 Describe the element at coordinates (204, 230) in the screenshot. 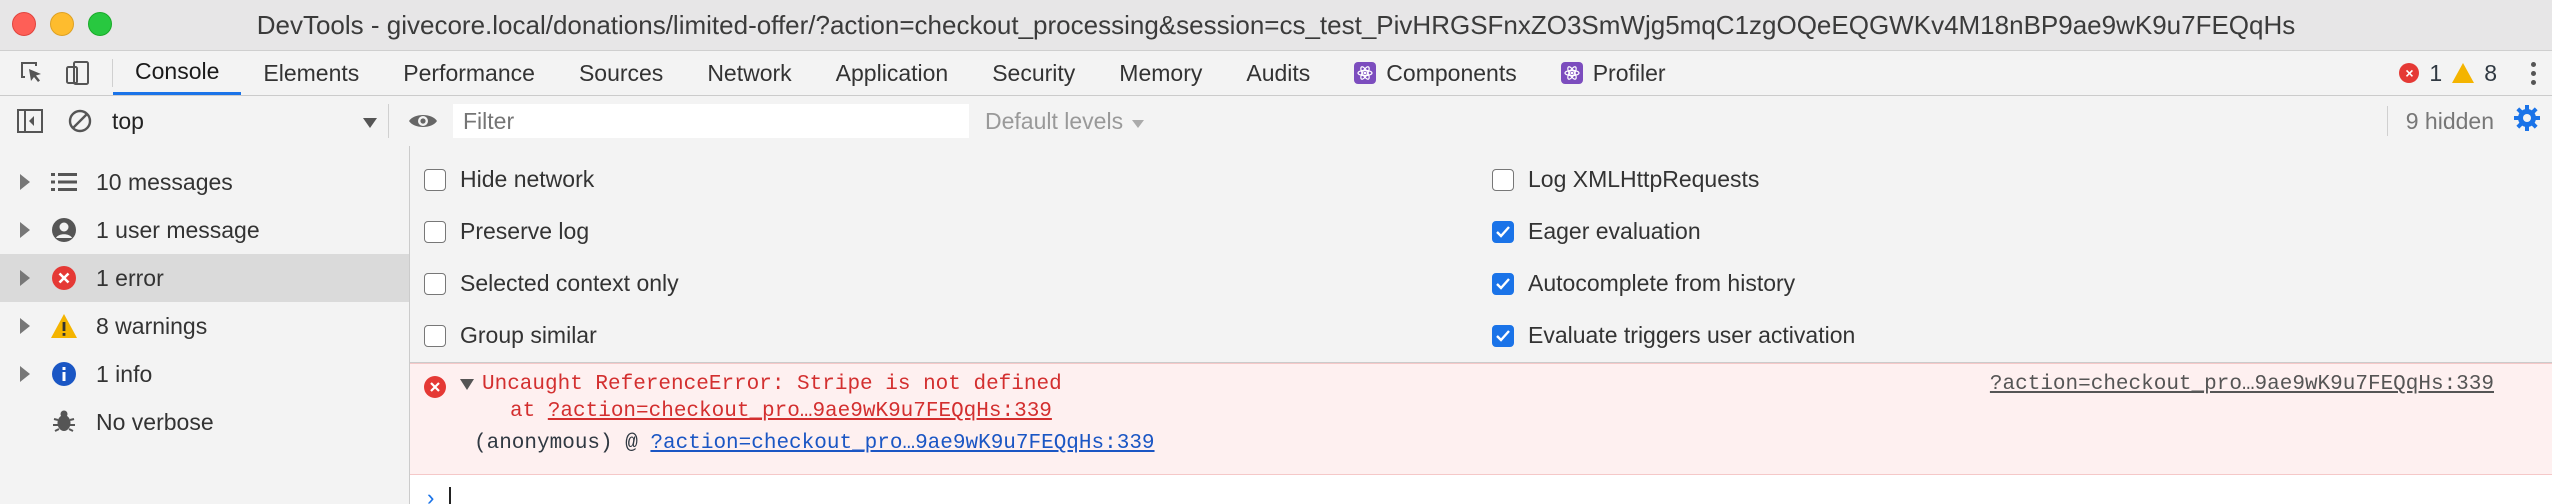

I see `sidebar-item-user-messages: 1 user message` at that location.